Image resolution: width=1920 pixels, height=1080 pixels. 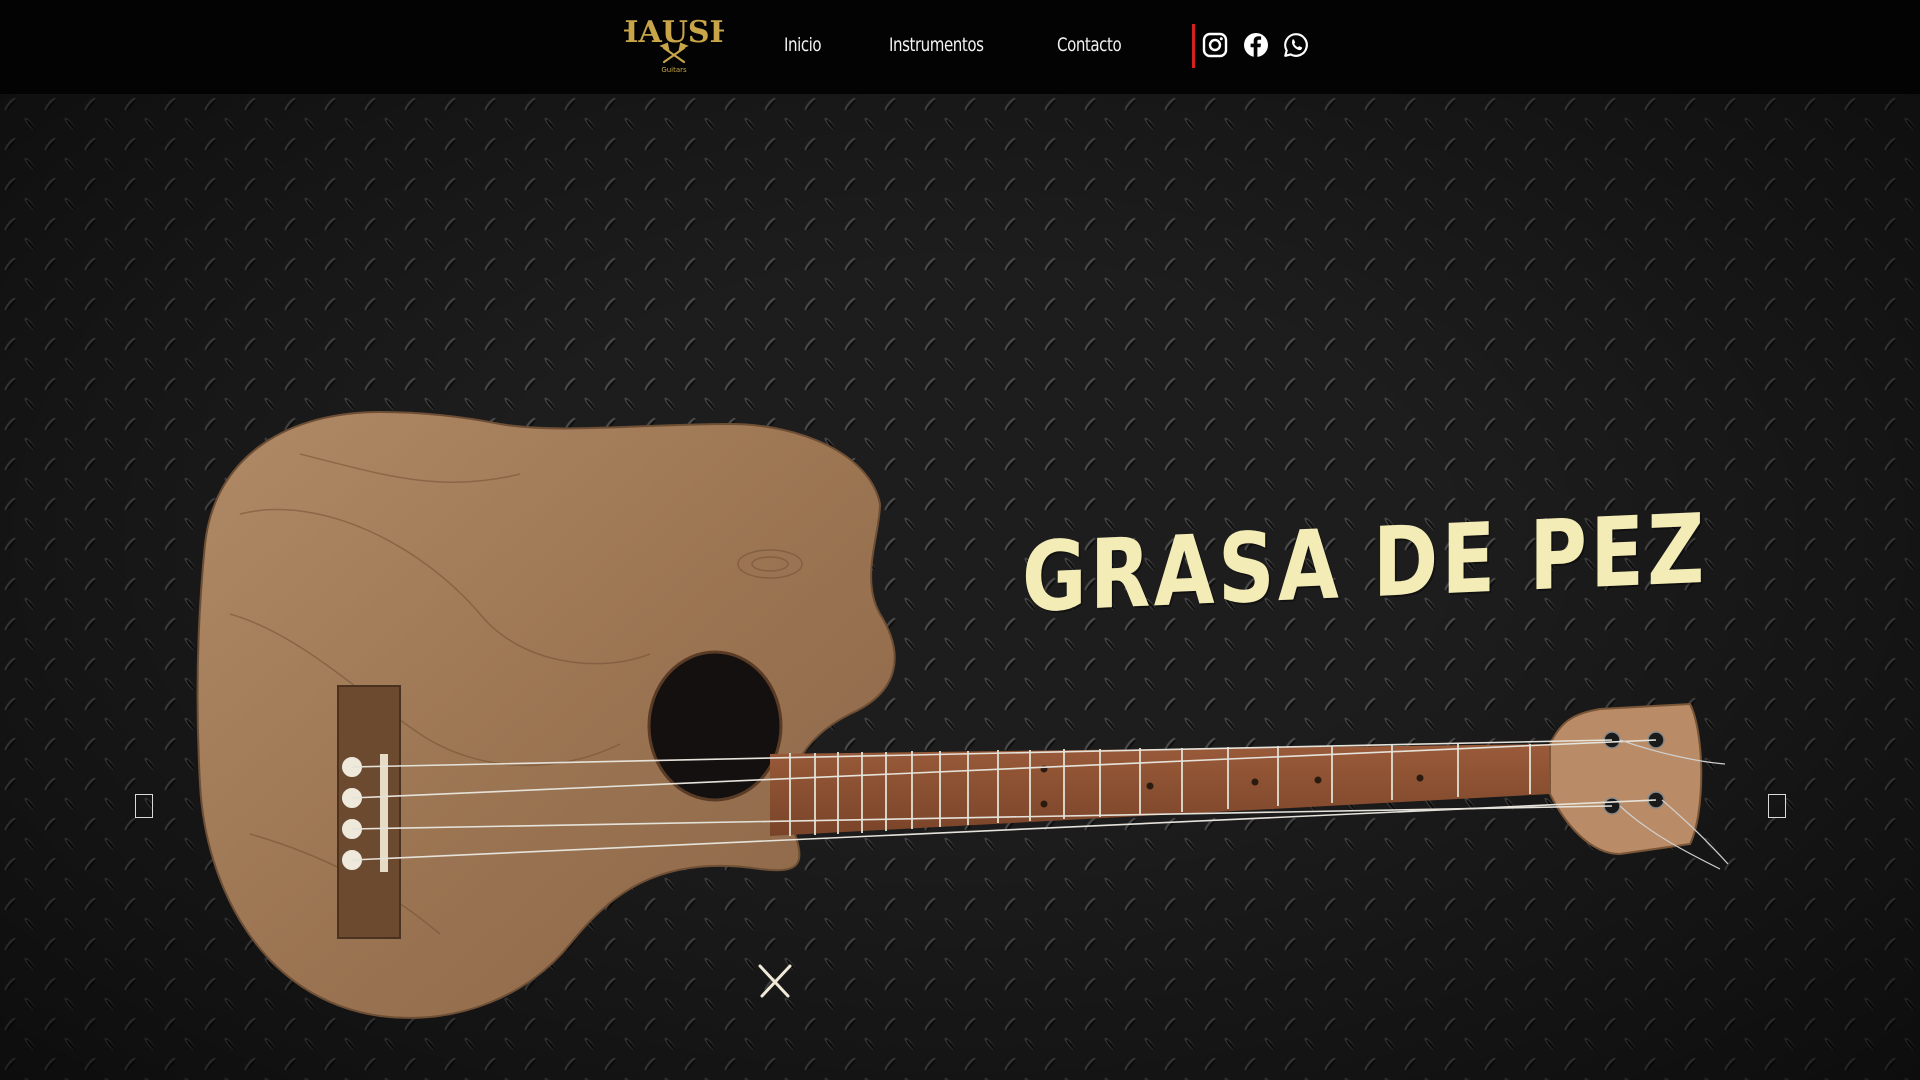 What do you see at coordinates (1089, 45) in the screenshot?
I see `nav-contacto: Contacto` at bounding box center [1089, 45].